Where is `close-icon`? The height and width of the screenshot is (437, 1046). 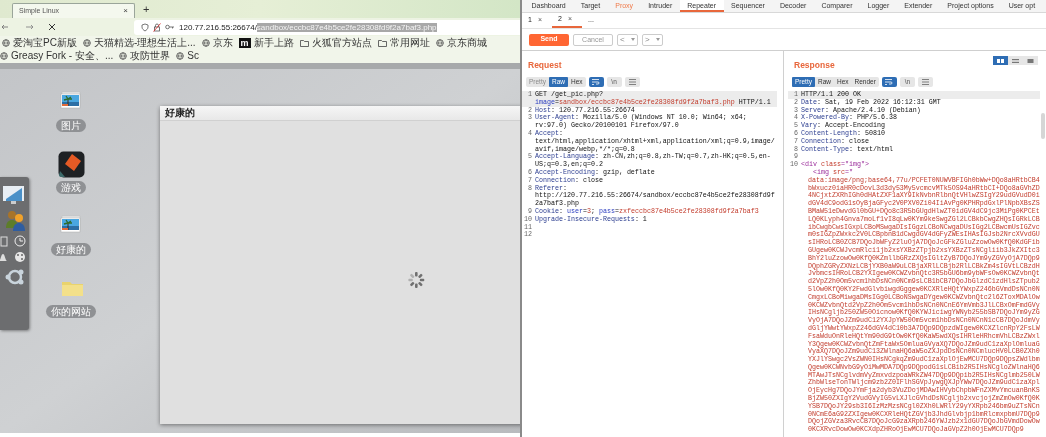
close-icon is located at coordinates (52, 27).